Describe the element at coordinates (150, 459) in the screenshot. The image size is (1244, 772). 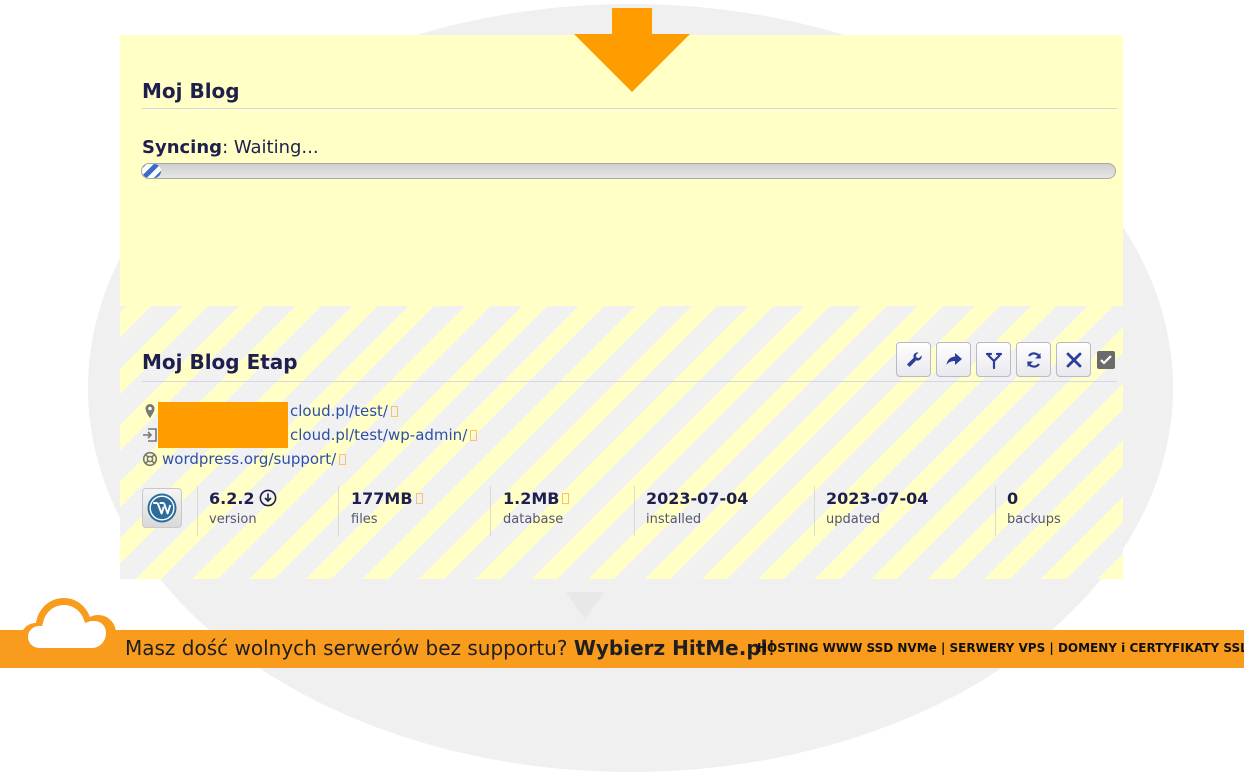
I see `lifebuoy-icon` at that location.